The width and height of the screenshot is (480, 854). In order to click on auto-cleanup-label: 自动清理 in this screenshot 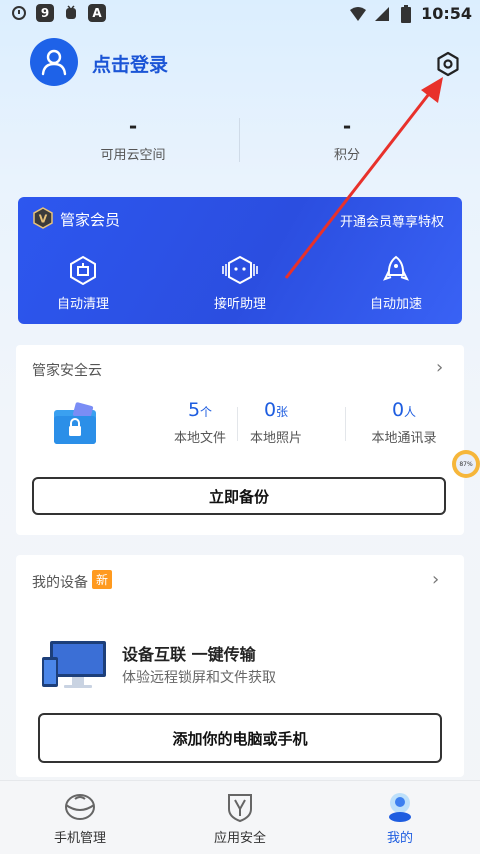, I will do `click(82, 304)`.